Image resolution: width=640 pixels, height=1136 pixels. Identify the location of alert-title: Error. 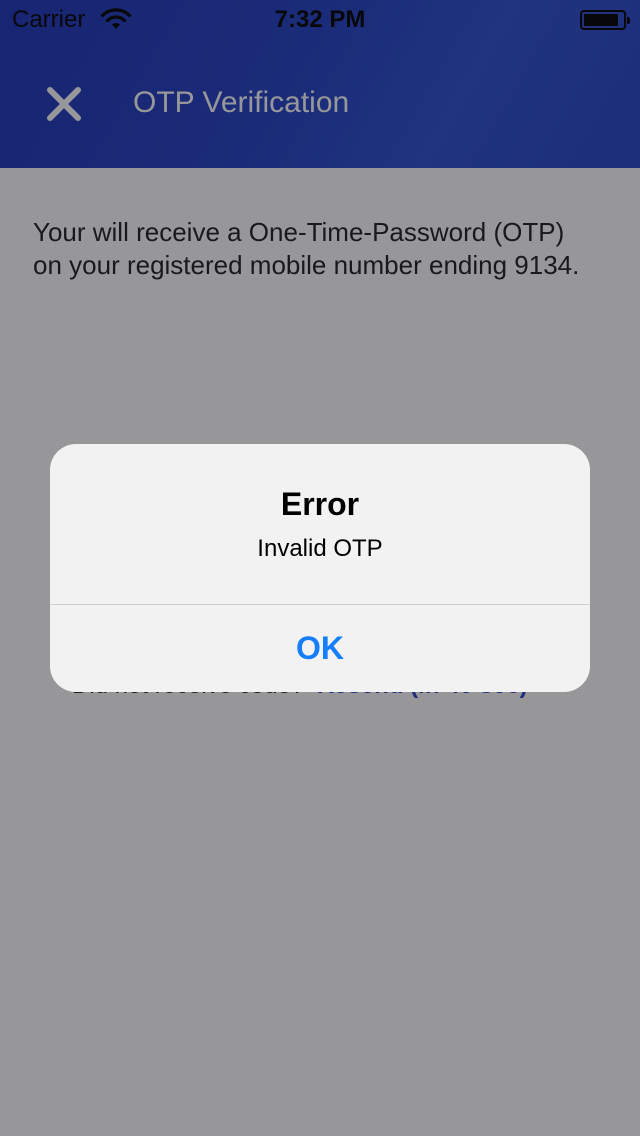
(320, 504).